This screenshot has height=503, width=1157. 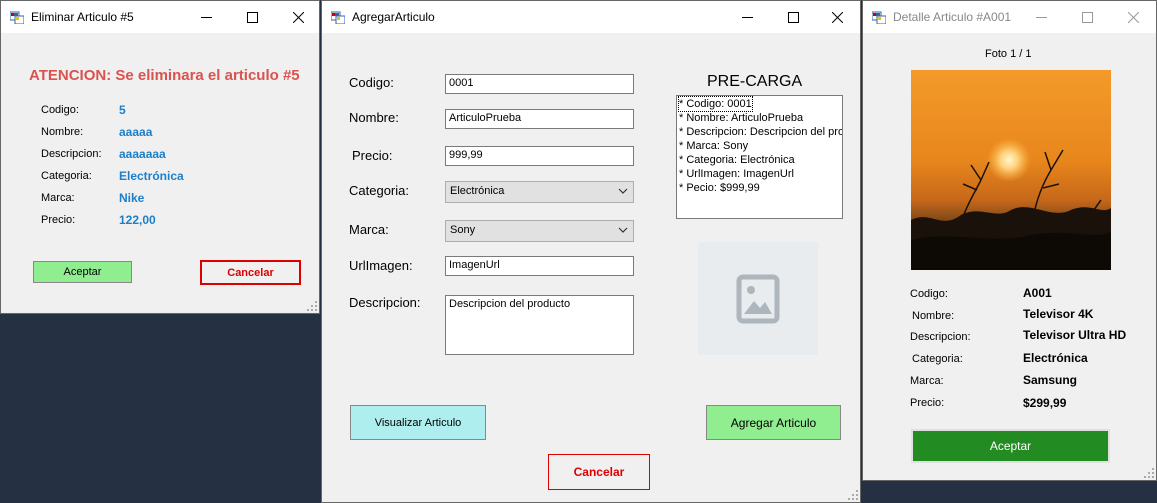 What do you see at coordinates (1050, 380) in the screenshot?
I see `field-value-marca: Samsung` at bounding box center [1050, 380].